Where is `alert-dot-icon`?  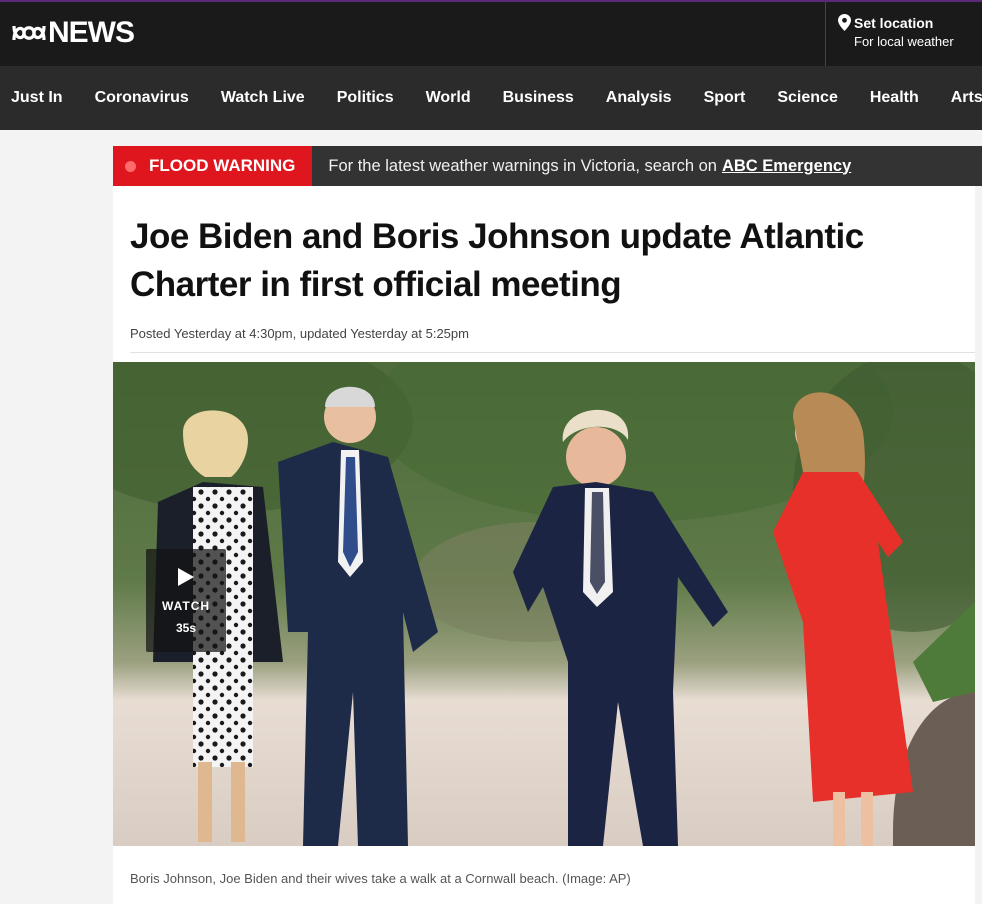 alert-dot-icon is located at coordinates (130, 166).